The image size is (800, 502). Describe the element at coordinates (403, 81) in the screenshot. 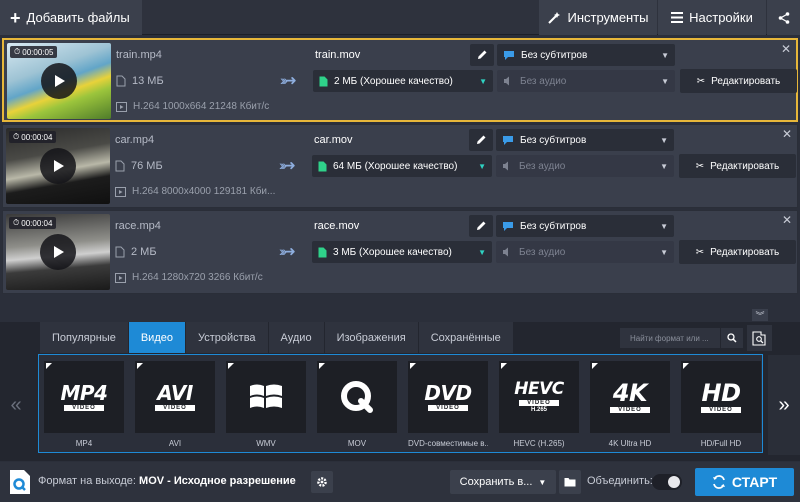

I see `quality-select: 2 МБ (Хорошее качество) ▼` at that location.